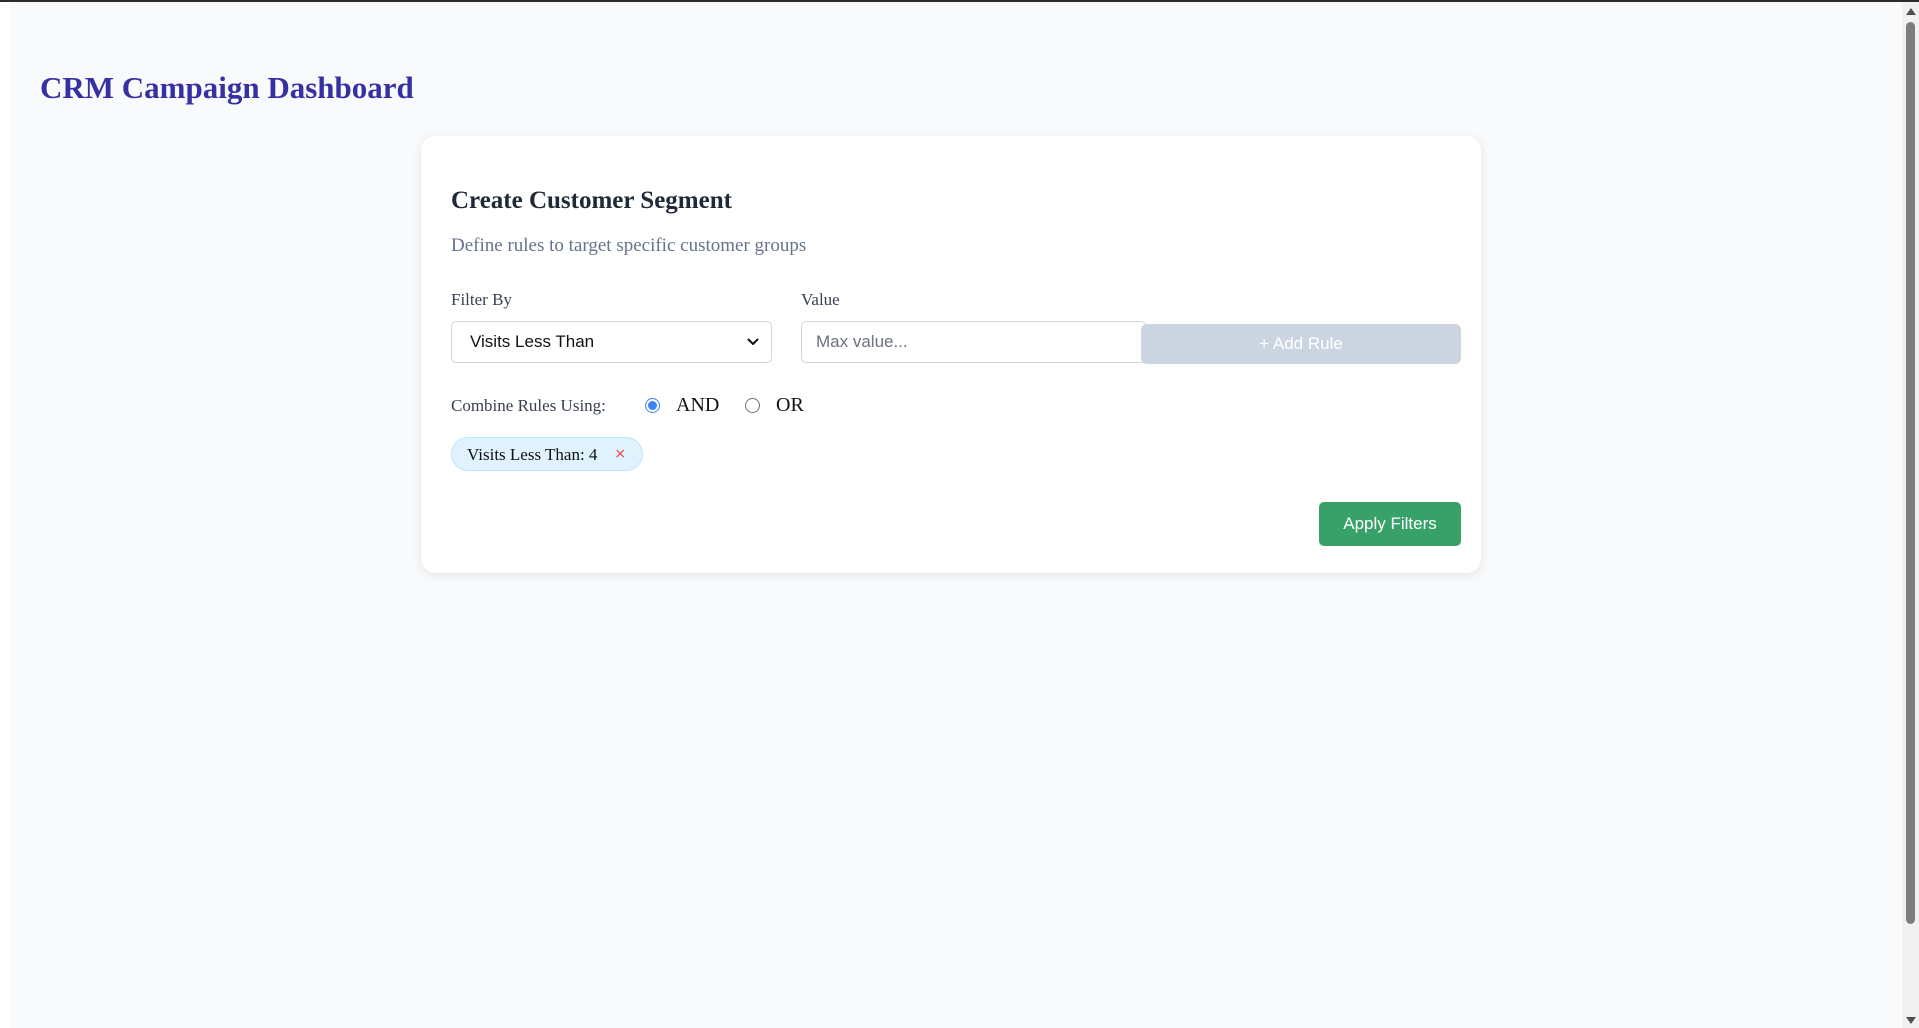 This screenshot has height=1028, width=1919. Describe the element at coordinates (532, 454) in the screenshot. I see `rule-chip-label: Visits Less Than: 4` at that location.